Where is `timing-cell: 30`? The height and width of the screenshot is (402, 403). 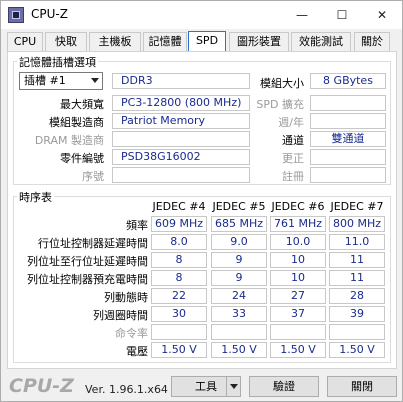 timing-cell: 30 is located at coordinates (179, 314).